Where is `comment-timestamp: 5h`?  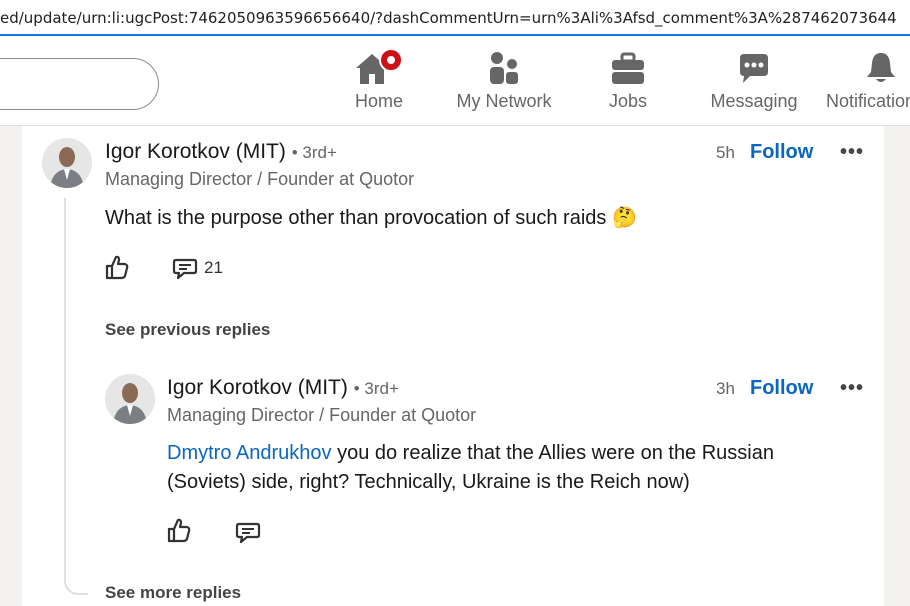
comment-timestamp: 5h is located at coordinates (725, 152).